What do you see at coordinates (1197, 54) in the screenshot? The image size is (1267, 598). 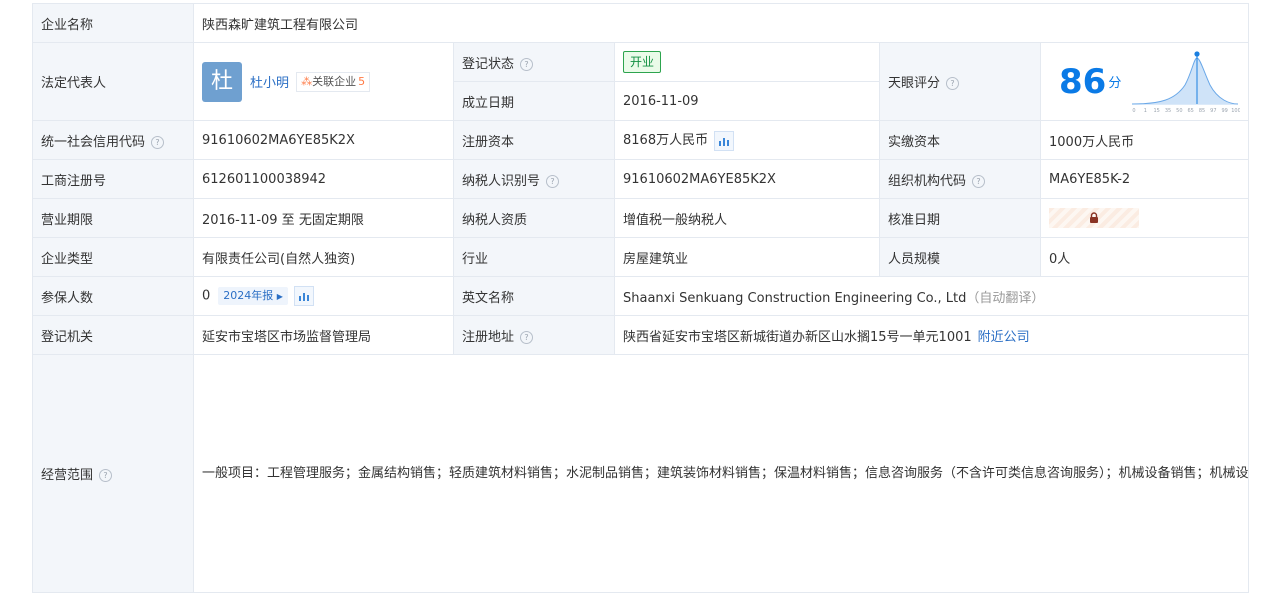 I see `score-marker-dot` at bounding box center [1197, 54].